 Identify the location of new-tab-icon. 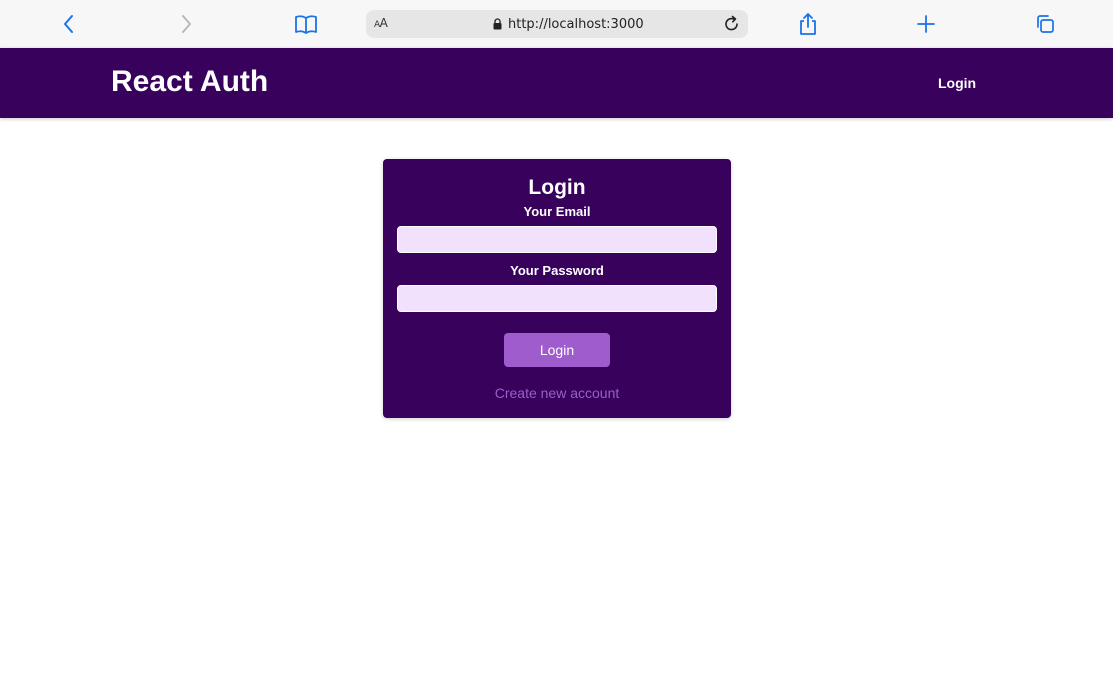
(926, 24).